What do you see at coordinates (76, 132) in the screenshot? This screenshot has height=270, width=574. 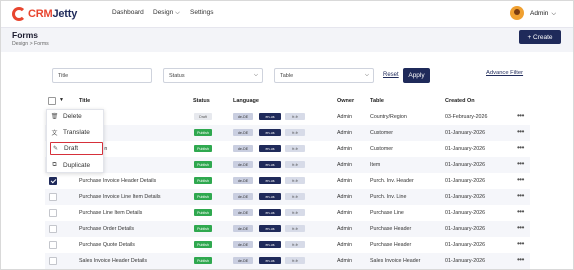 I see `menu-item-translate: 文 Translate` at bounding box center [76, 132].